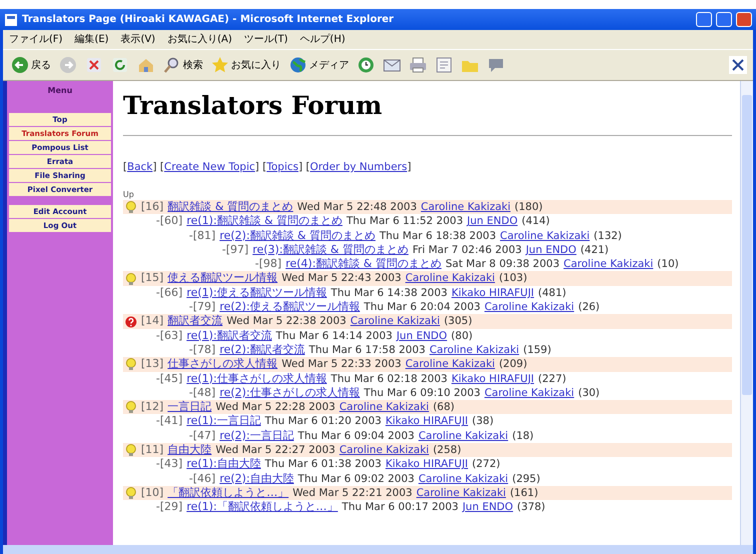  Describe the element at coordinates (256, 293) in the screenshot. I see `post-title-link: re(1):使える翻訳ツール情報` at that location.